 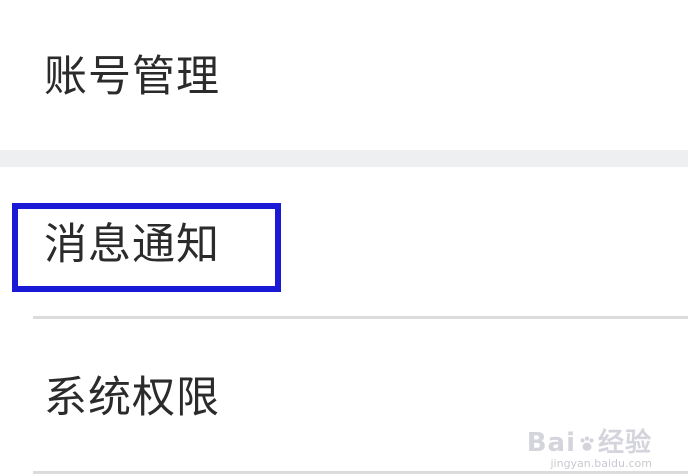 I want to click on settings-item-label: 消息通知, so click(x=132, y=245).